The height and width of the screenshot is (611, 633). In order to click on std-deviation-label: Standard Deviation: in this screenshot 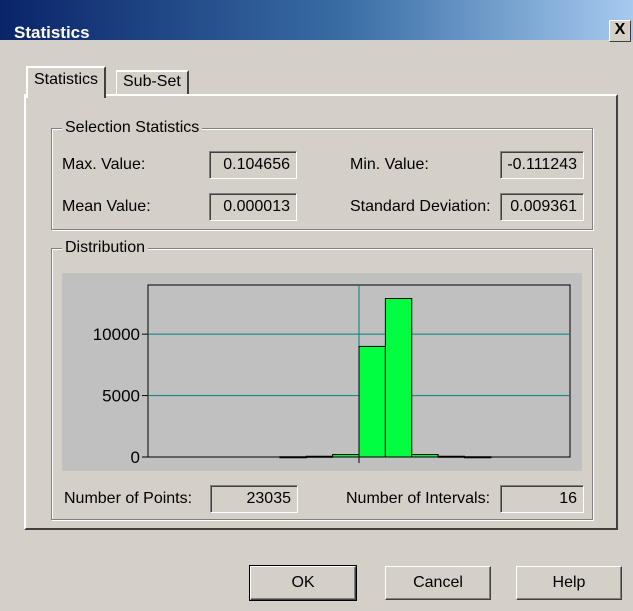, I will do `click(420, 206)`.